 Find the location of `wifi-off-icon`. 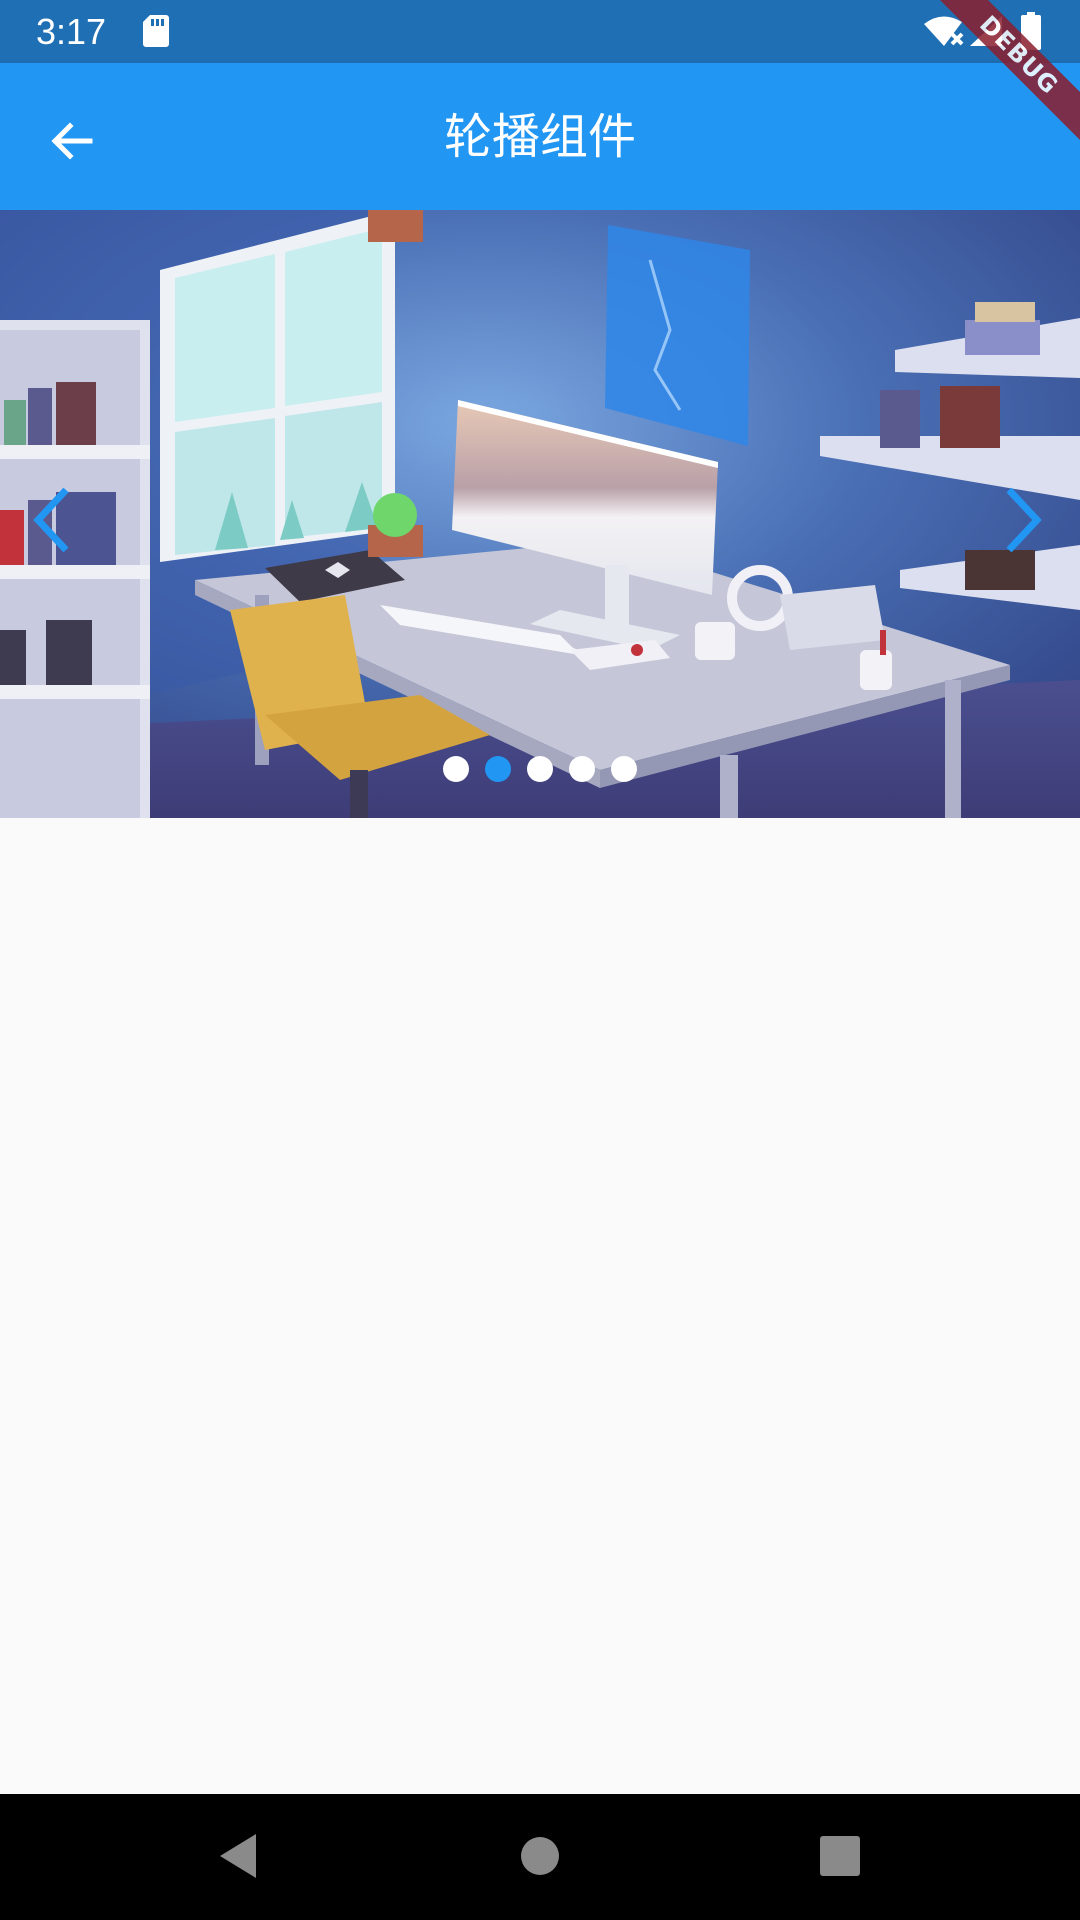

wifi-off-icon is located at coordinates (944, 31).